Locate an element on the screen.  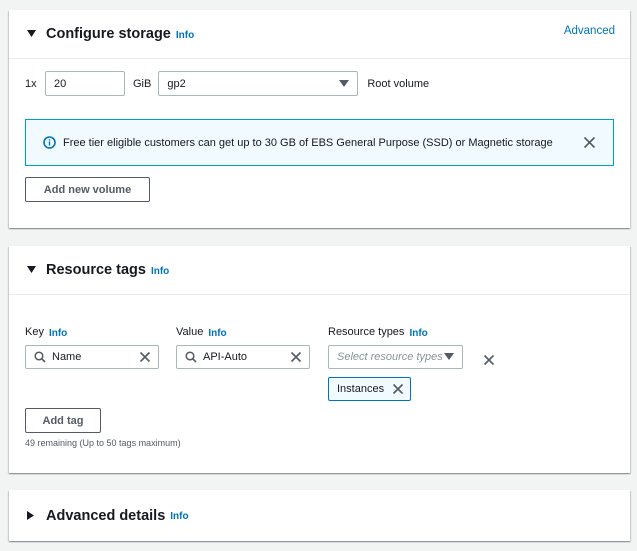
volume-size-input: 20 is located at coordinates (85, 83).